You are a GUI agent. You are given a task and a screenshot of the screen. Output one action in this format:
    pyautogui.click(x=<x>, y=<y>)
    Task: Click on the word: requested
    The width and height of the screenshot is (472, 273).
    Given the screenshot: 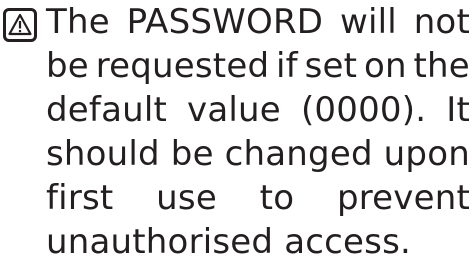 What is the action you would take?
    pyautogui.click(x=182, y=66)
    